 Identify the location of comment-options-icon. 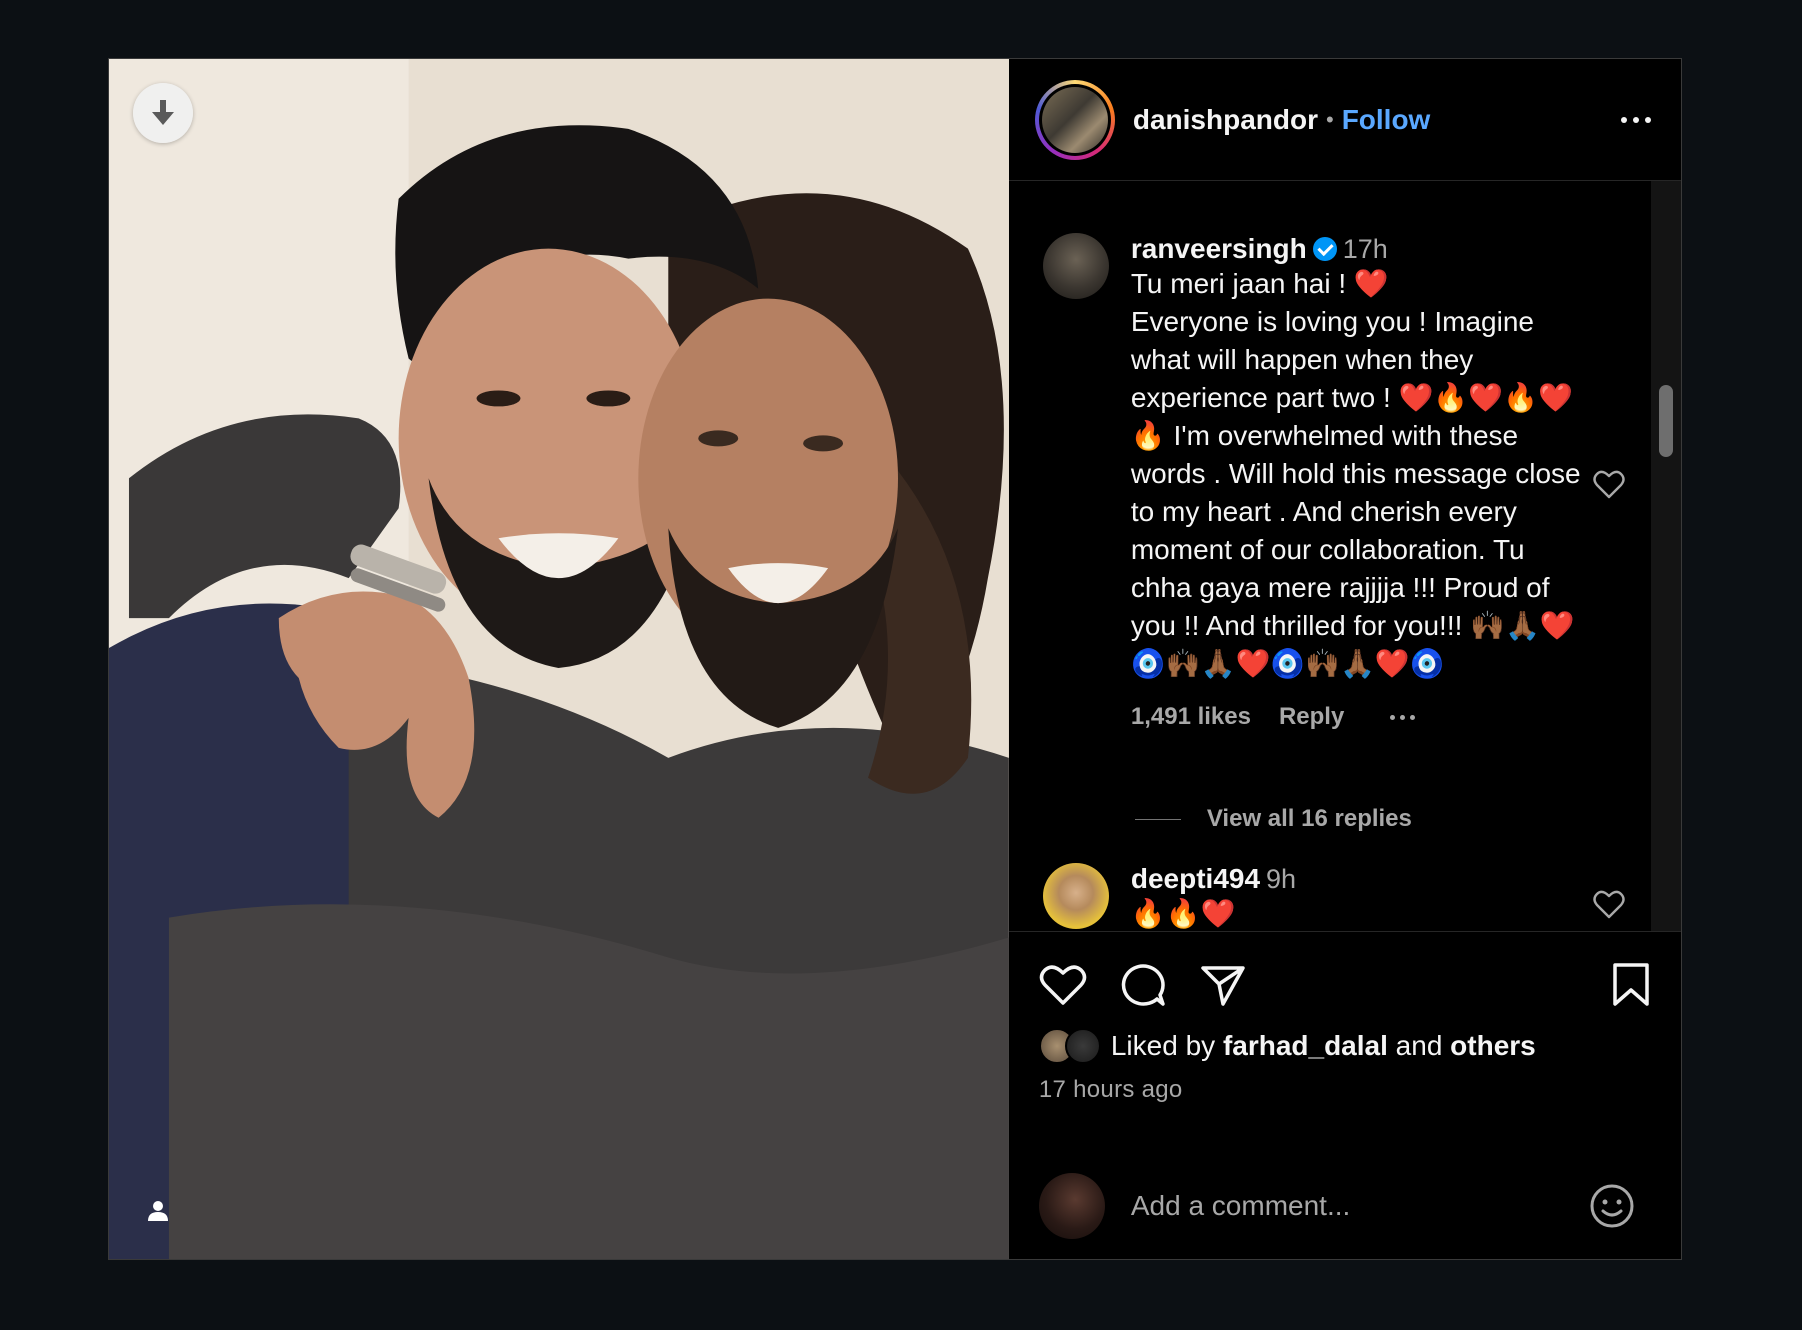
(1403, 717).